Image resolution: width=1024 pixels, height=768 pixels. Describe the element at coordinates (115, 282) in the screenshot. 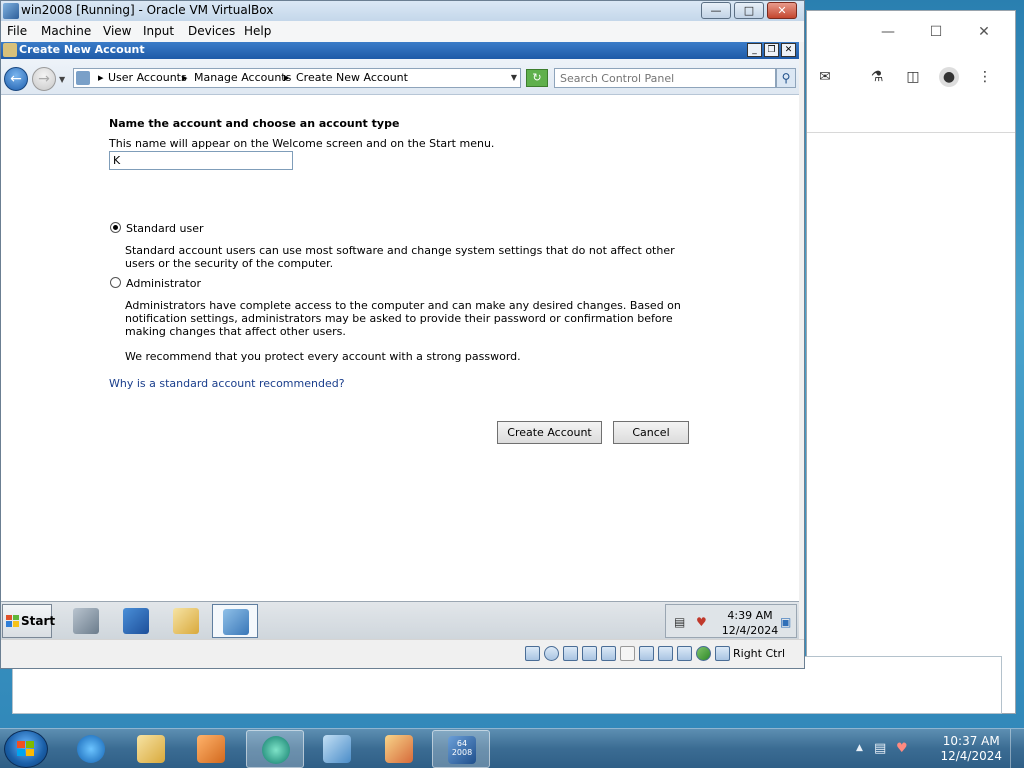

I see `administrator-radio` at that location.